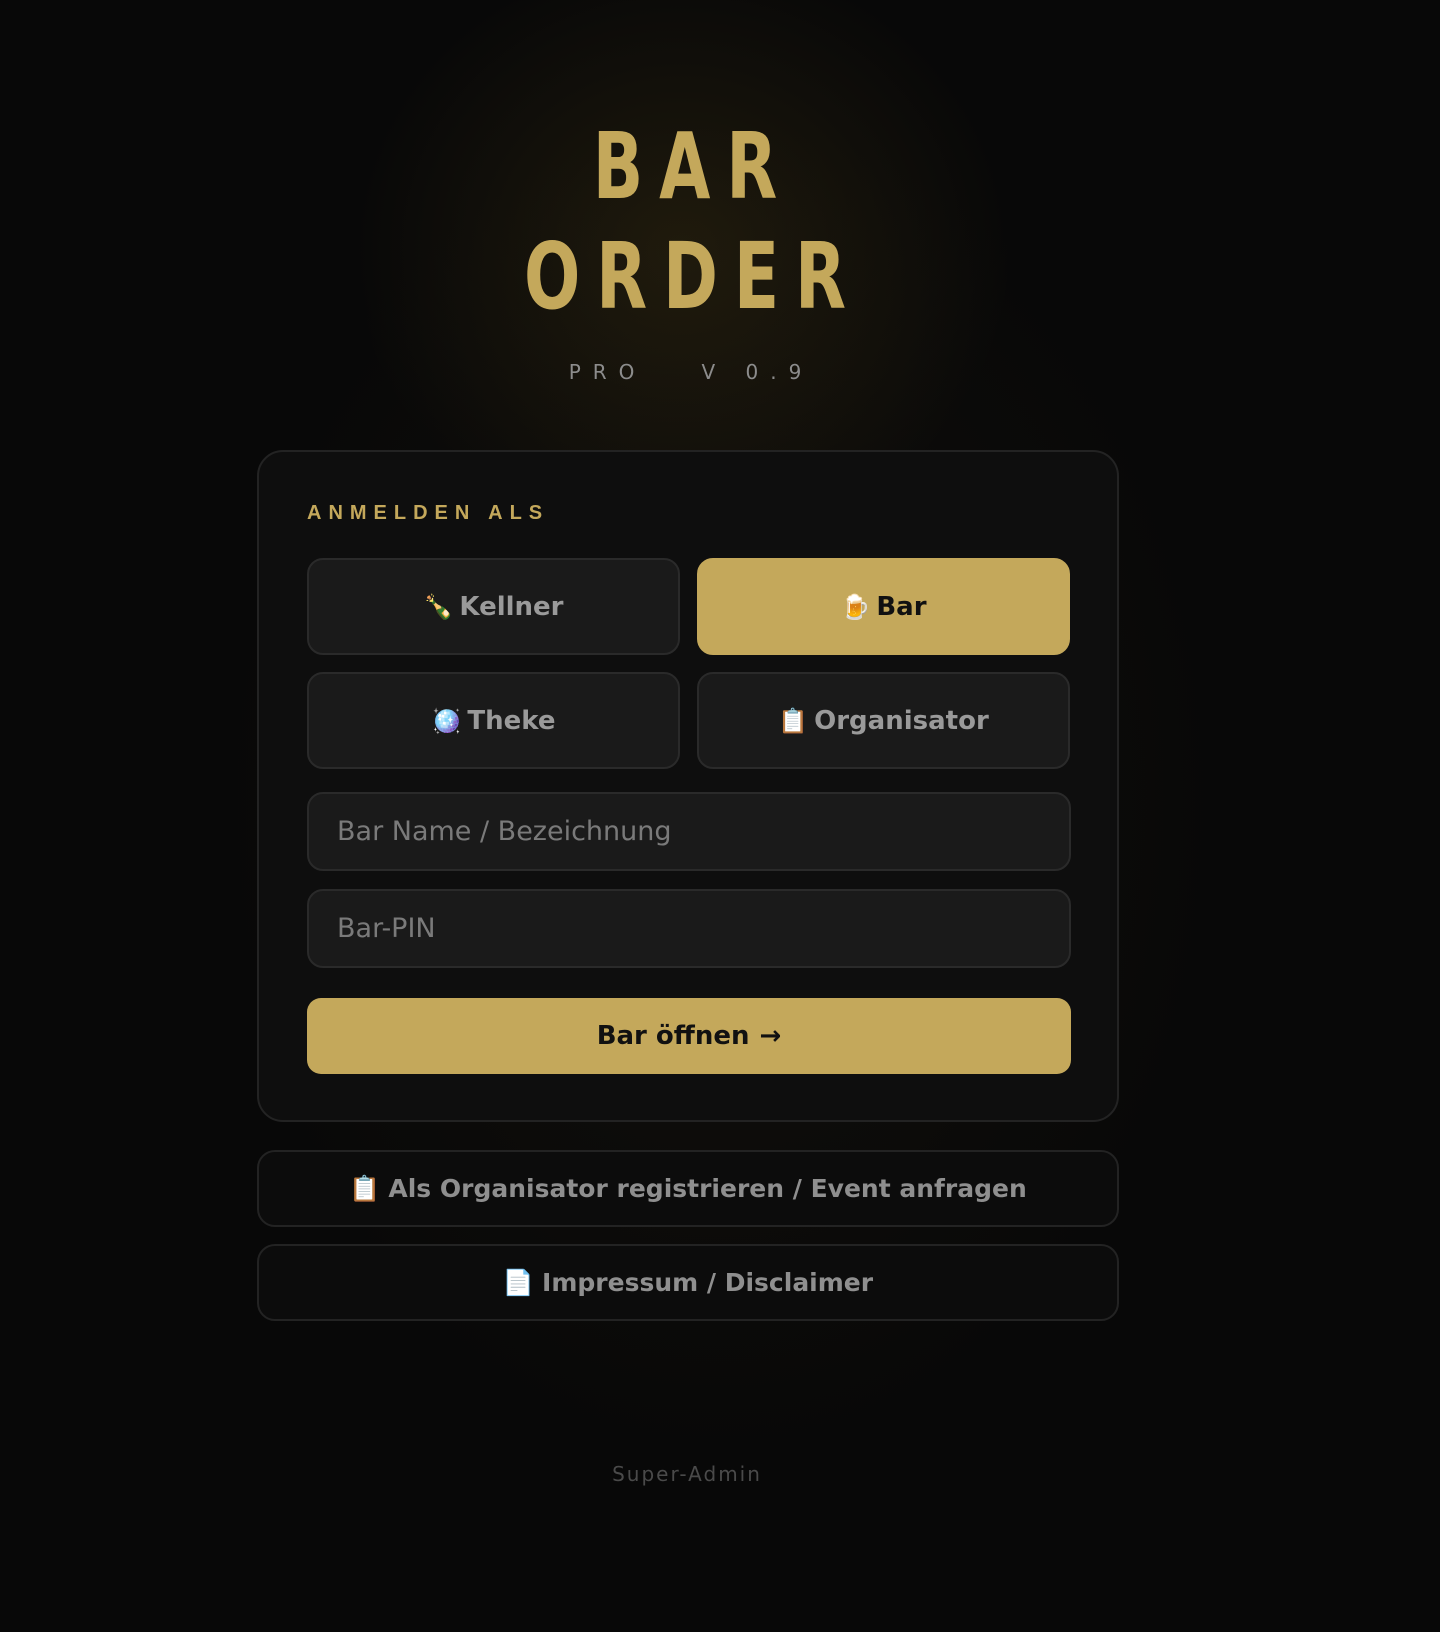 This screenshot has height=1632, width=1440. What do you see at coordinates (673, 1036) in the screenshot?
I see `open-bar-label: Bar öffnen` at bounding box center [673, 1036].